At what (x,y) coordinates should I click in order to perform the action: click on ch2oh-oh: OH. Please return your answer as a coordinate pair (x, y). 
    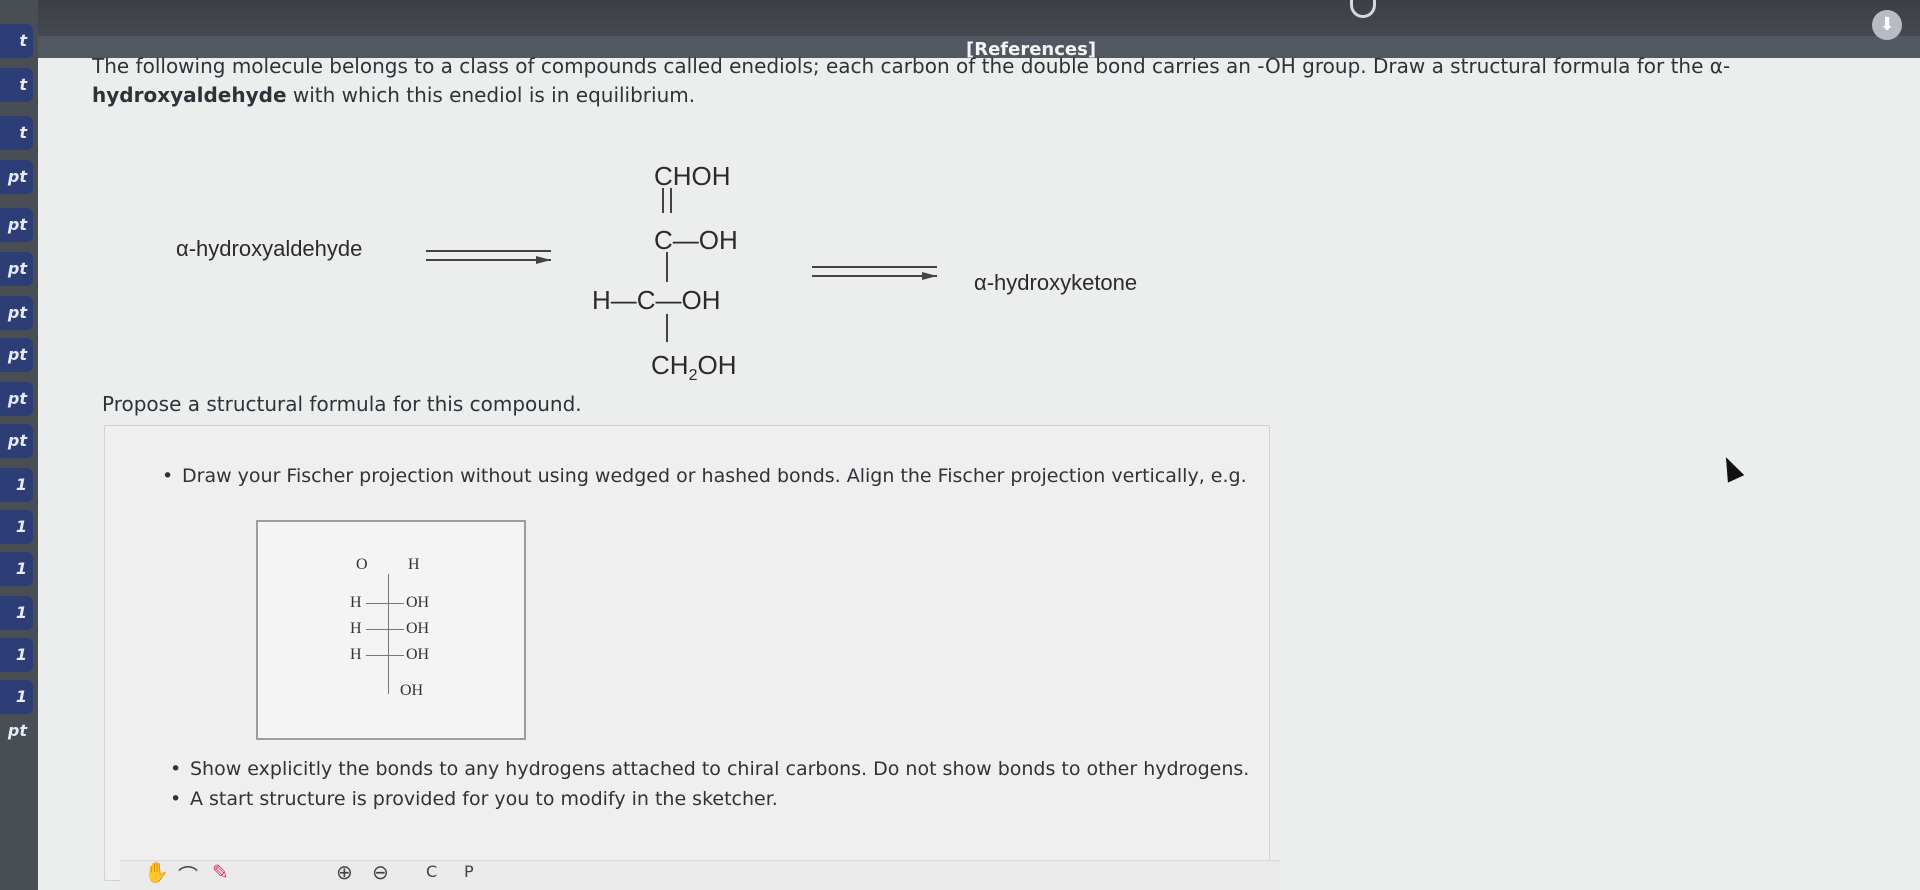
    Looking at the image, I should click on (717, 365).